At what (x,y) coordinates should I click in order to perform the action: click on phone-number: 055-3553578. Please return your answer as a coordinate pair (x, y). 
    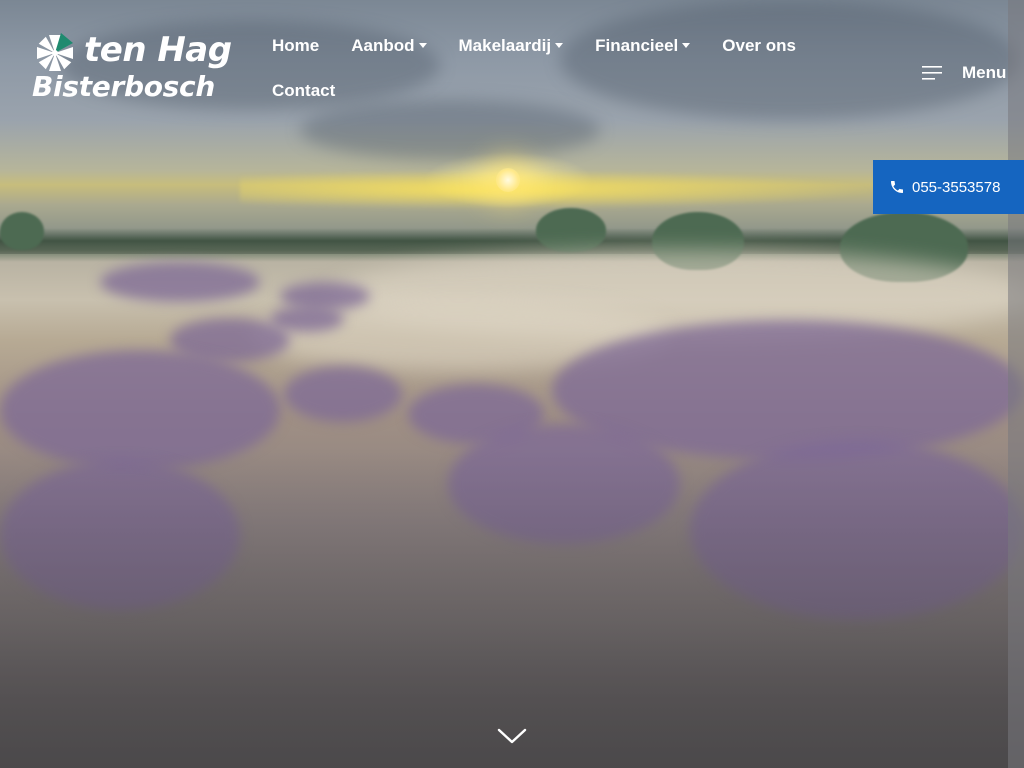
    Looking at the image, I should click on (956, 187).